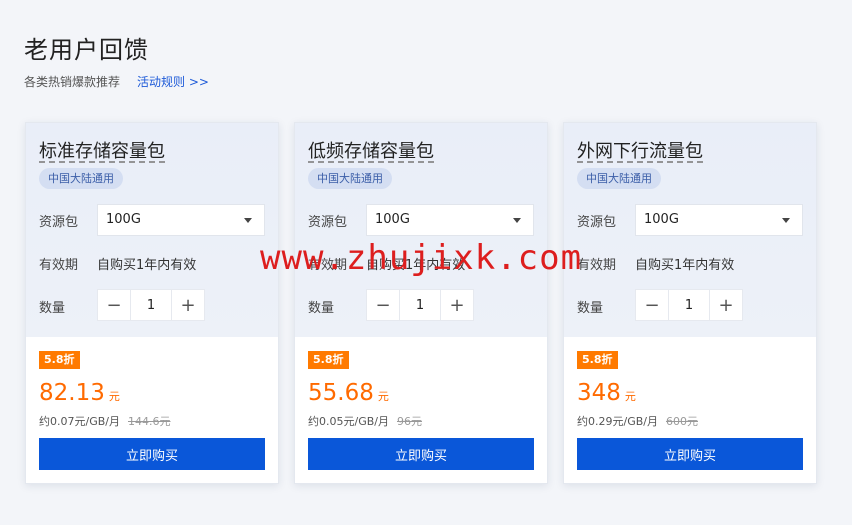 Image resolution: width=852 pixels, height=525 pixels. Describe the element at coordinates (72, 393) in the screenshot. I see `price-value: 82.13` at that location.